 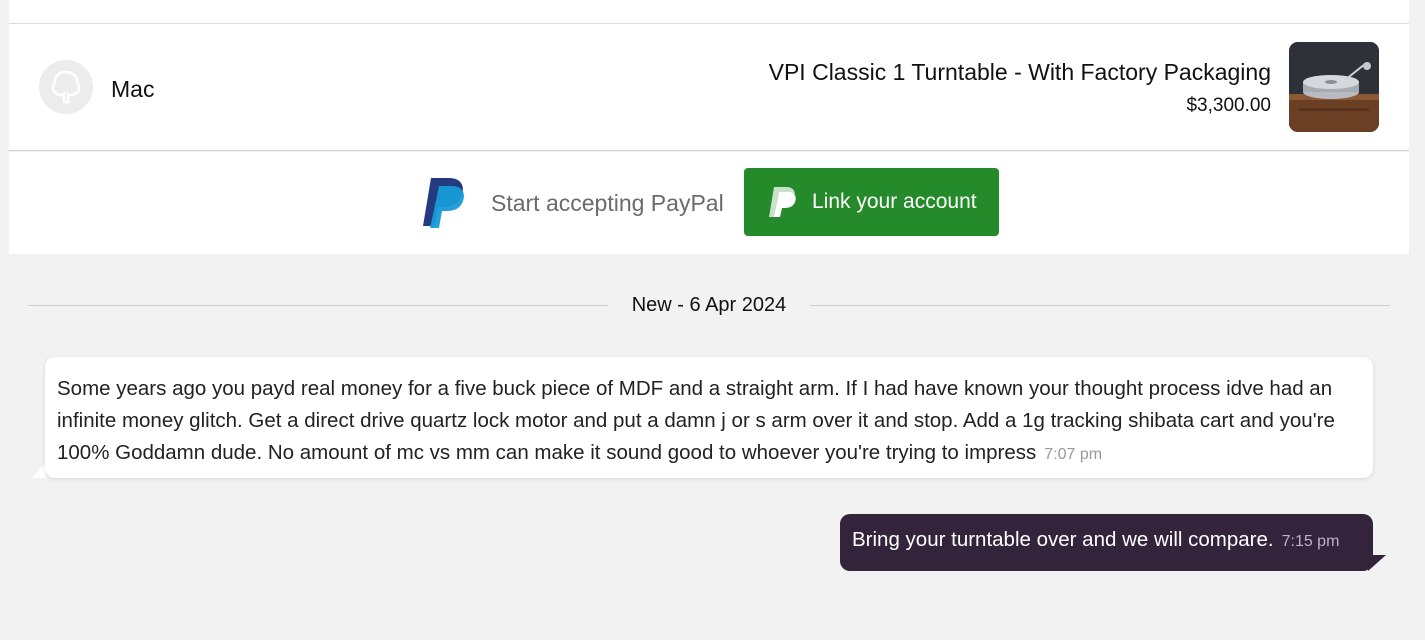 I want to click on listing-price: $3,300.00, so click(x=1228, y=105).